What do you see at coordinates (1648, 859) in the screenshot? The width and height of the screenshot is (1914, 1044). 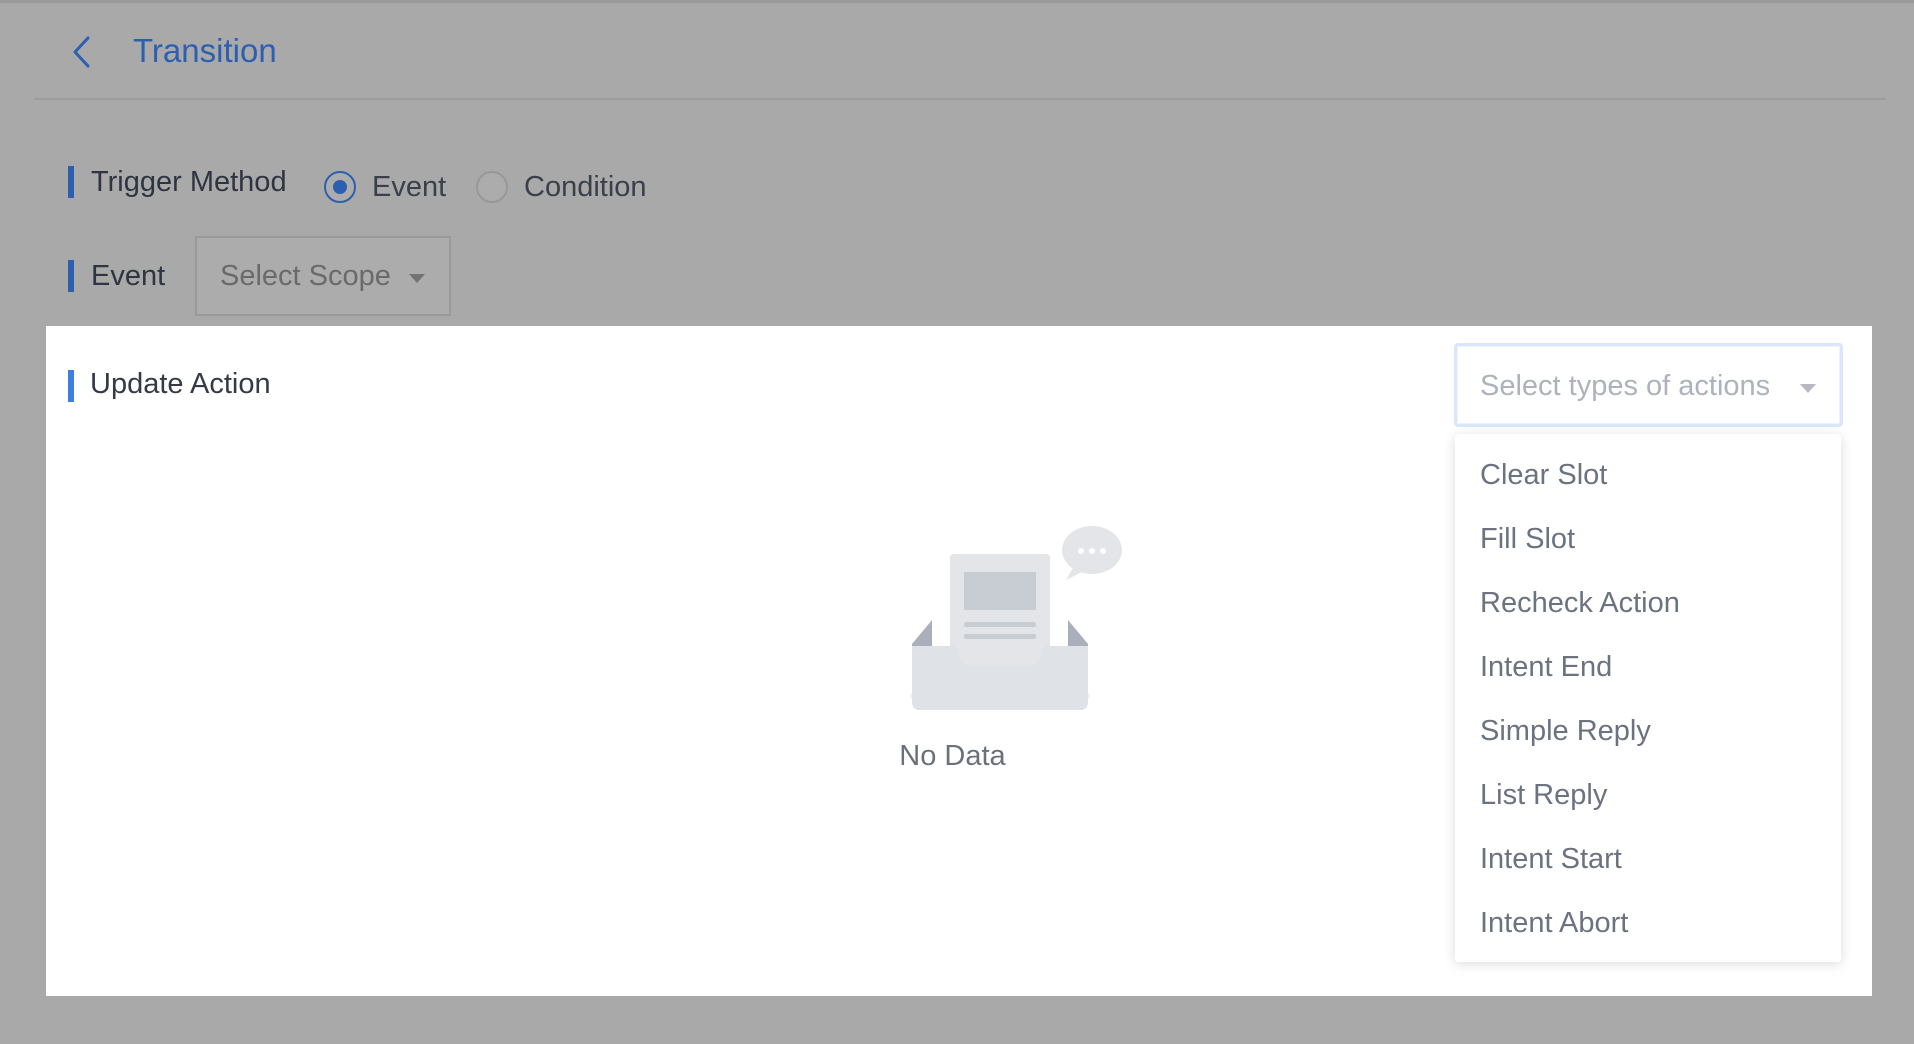 I see `dropdown-item-intent-start: Intent Start` at bounding box center [1648, 859].